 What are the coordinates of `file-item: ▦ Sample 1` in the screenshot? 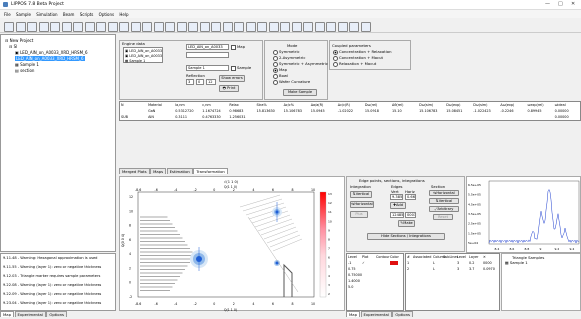 It's located at (135, 61).